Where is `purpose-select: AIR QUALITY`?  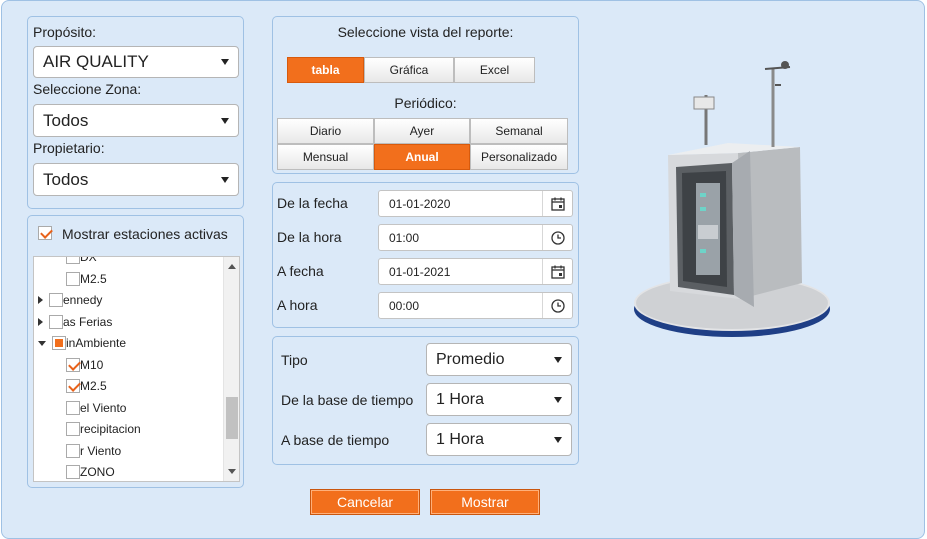
purpose-select: AIR QUALITY is located at coordinates (136, 62).